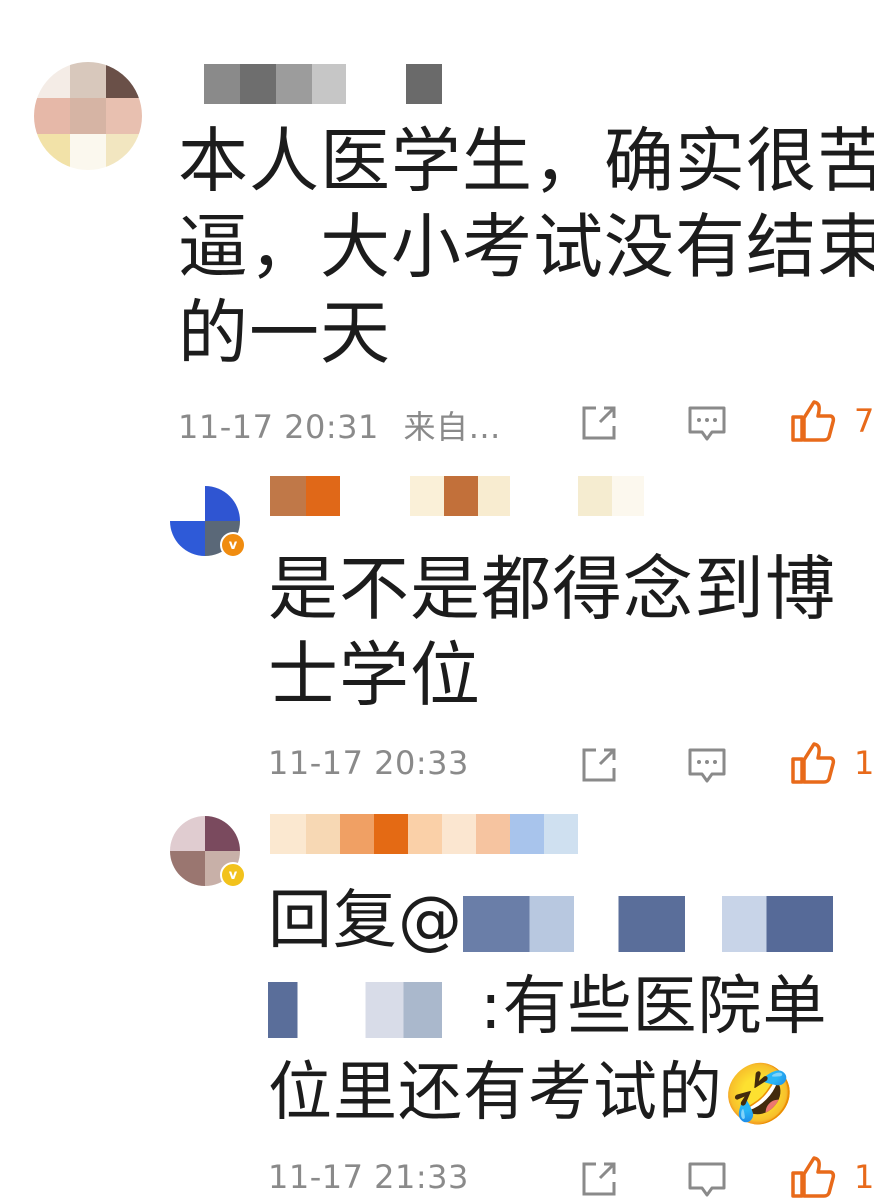  I want to click on comment-line: 是不是都得念到博, so click(552, 589).